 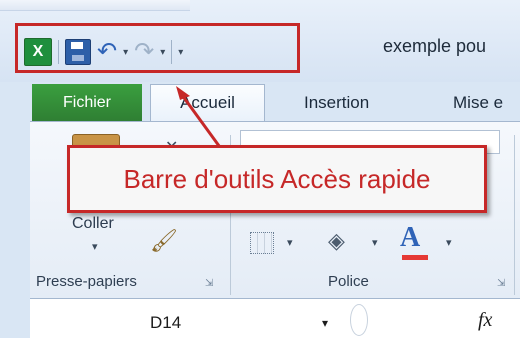 What do you see at coordinates (336, 241) in the screenshot?
I see `fill-color-icon: ◈` at bounding box center [336, 241].